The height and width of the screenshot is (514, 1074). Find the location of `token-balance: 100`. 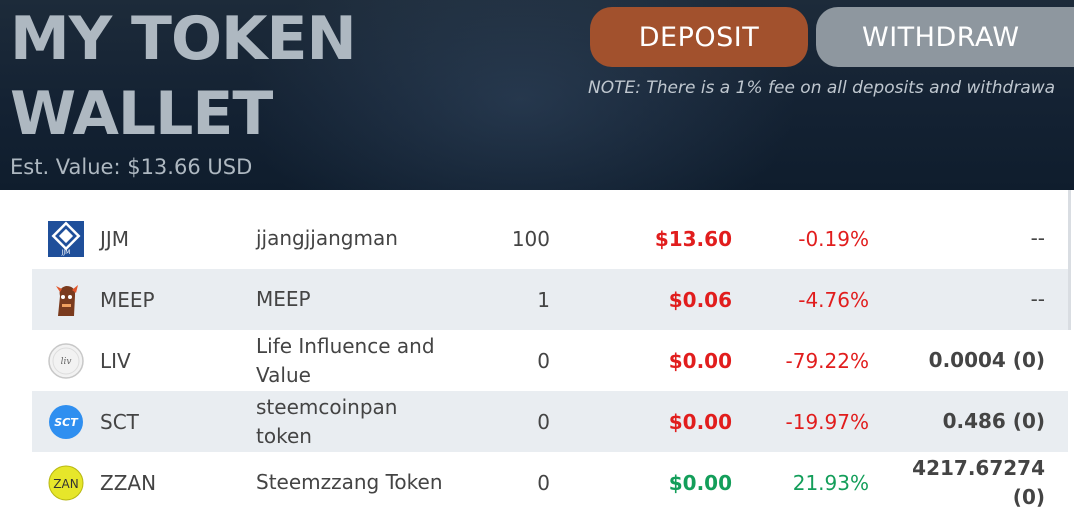

token-balance: 100 is located at coordinates (530, 238).